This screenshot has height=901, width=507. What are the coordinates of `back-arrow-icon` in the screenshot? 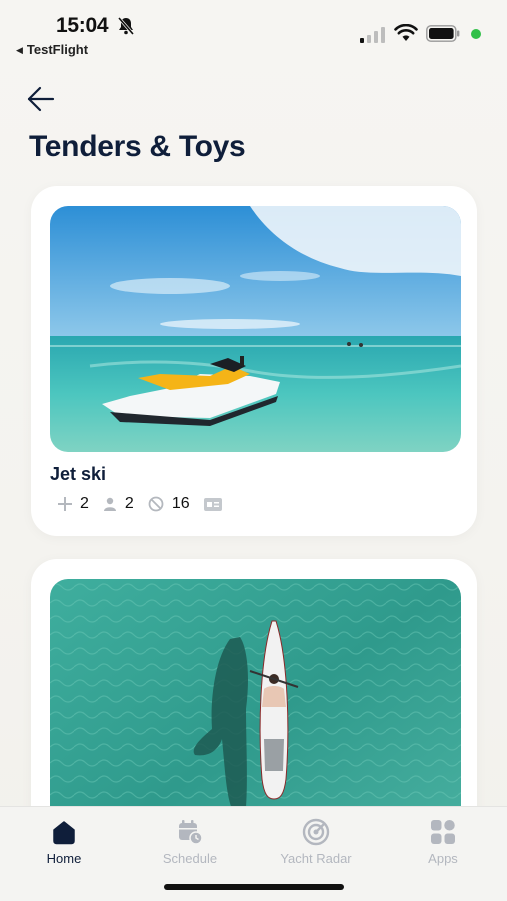 It's located at (41, 99).